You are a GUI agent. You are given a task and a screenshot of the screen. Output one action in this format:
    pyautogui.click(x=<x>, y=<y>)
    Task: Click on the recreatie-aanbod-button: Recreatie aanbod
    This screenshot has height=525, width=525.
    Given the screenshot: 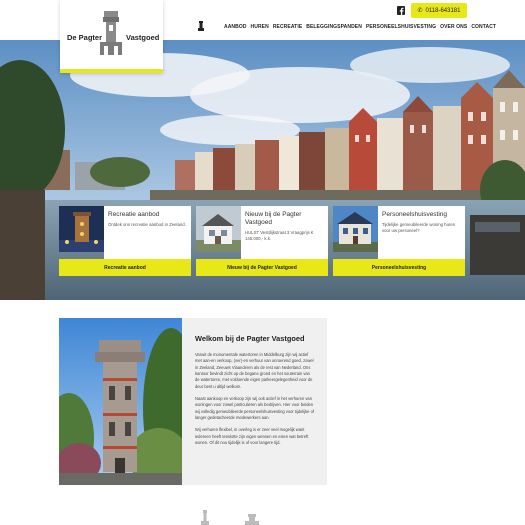 What is the action you would take?
    pyautogui.click(x=125, y=267)
    